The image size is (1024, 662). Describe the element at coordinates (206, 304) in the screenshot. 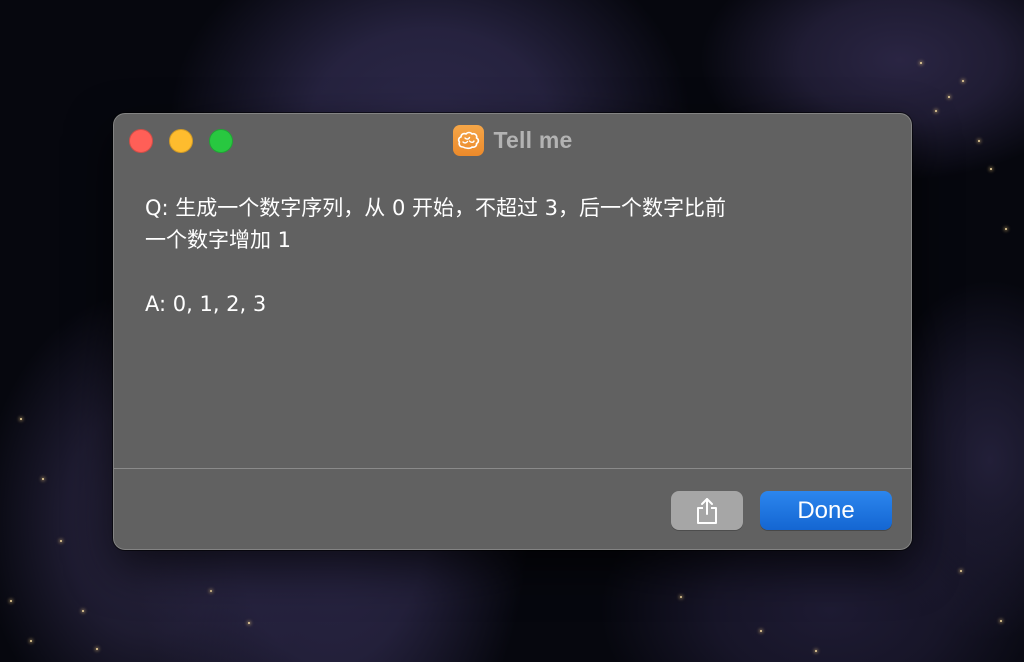

I see `answer-text: A: 0, 1, 2, 3` at that location.